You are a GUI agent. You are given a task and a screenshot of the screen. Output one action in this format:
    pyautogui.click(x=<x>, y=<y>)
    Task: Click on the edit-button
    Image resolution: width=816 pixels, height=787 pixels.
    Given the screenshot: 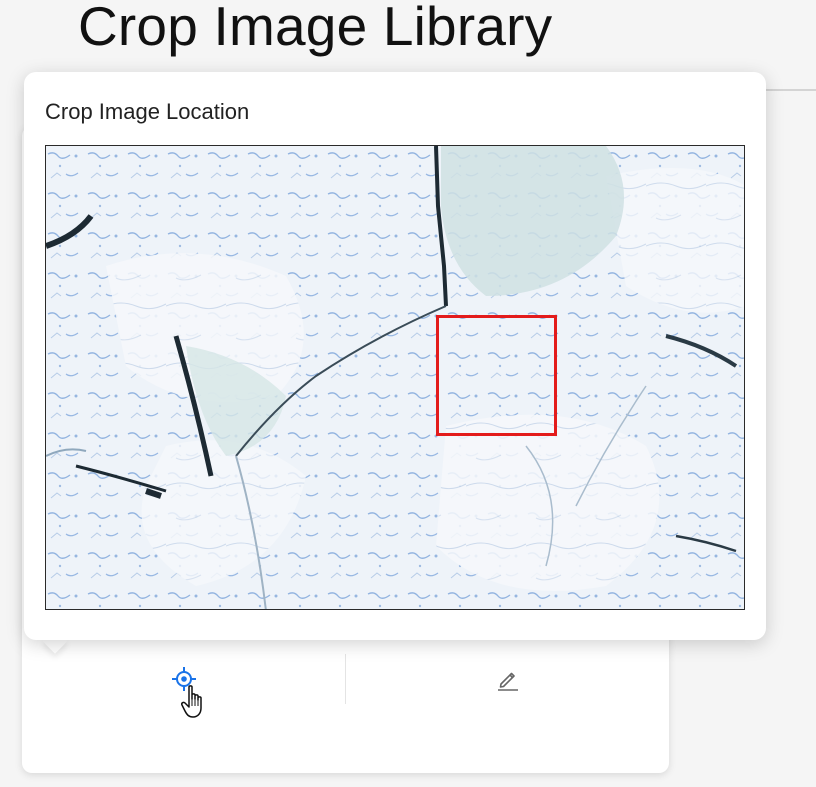 What is the action you would take?
    pyautogui.click(x=507, y=679)
    